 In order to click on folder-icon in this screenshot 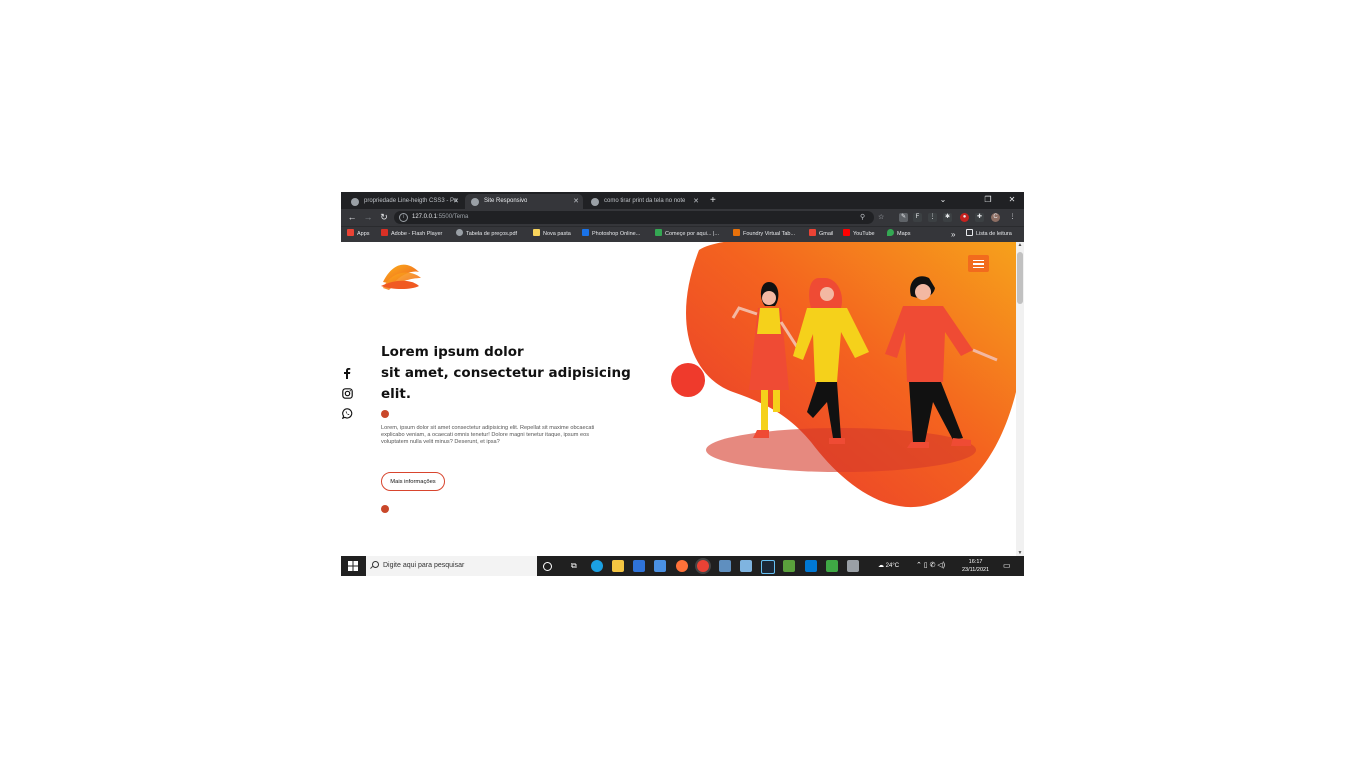, I will do `click(536, 232)`.